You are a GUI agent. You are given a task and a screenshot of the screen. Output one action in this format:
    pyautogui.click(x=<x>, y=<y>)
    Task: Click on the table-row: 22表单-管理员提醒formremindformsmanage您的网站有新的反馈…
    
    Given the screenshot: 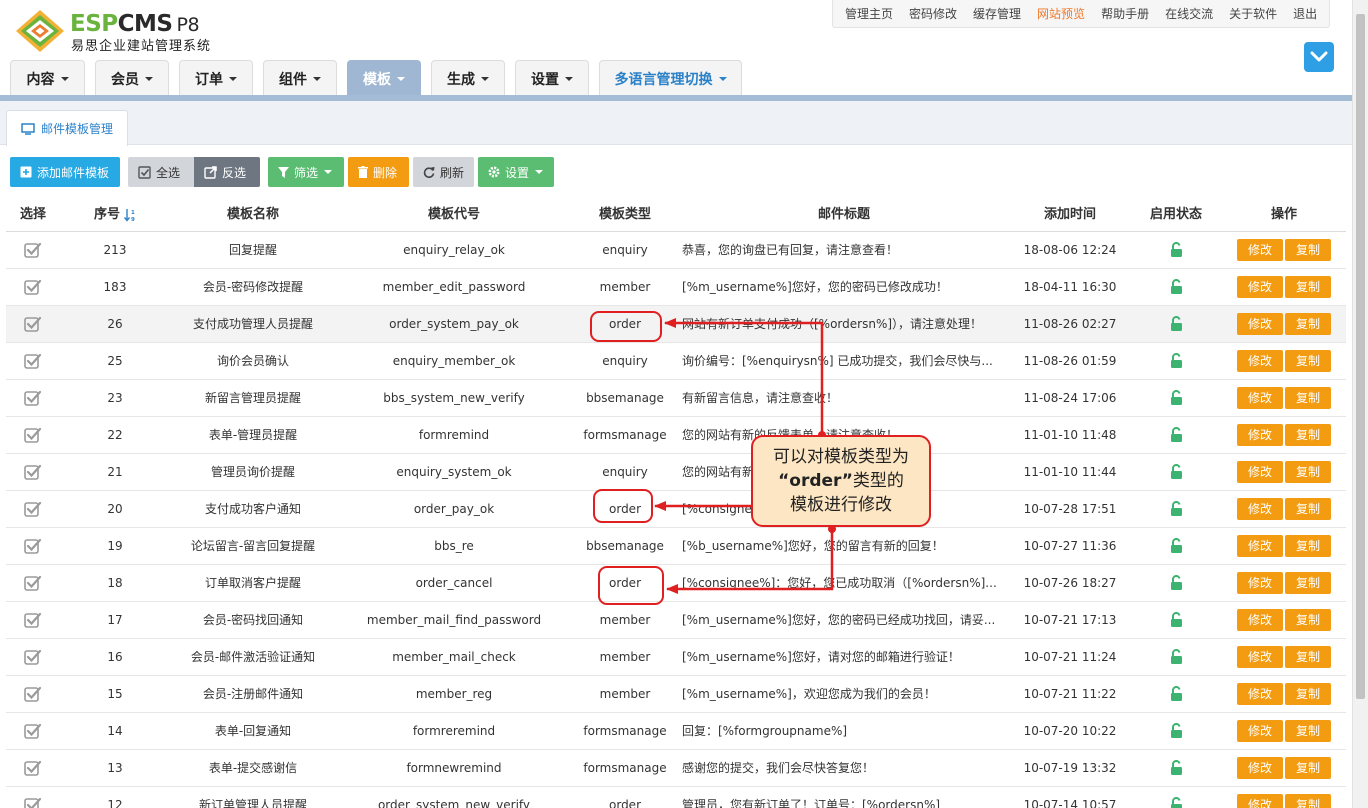 What is the action you would take?
    pyautogui.click(x=676, y=435)
    